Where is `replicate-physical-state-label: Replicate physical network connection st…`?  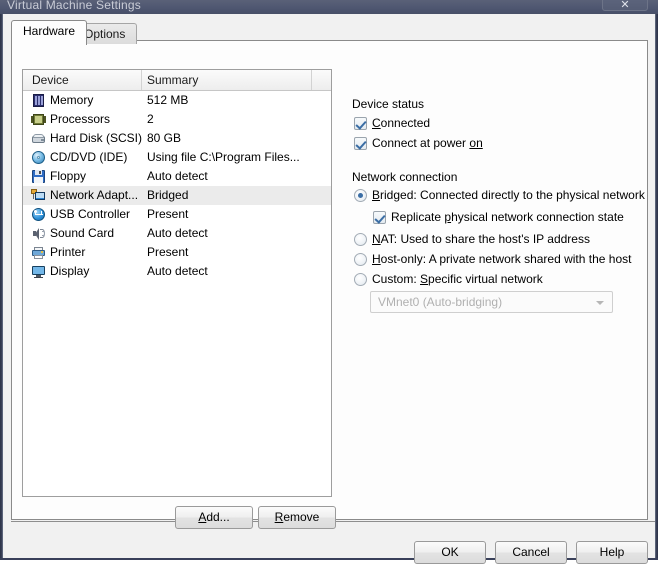
replicate-physical-state-label: Replicate physical network connection st… is located at coordinates (507, 217).